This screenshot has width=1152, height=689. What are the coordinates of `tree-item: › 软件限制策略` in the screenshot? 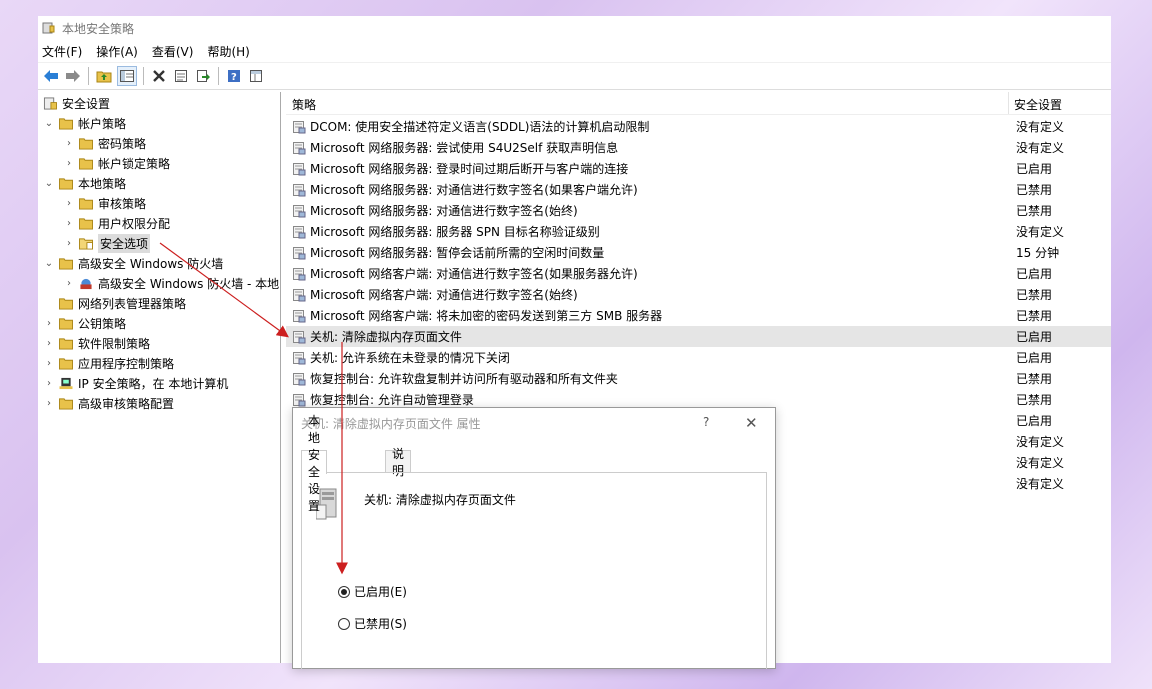 It's located at (96, 343).